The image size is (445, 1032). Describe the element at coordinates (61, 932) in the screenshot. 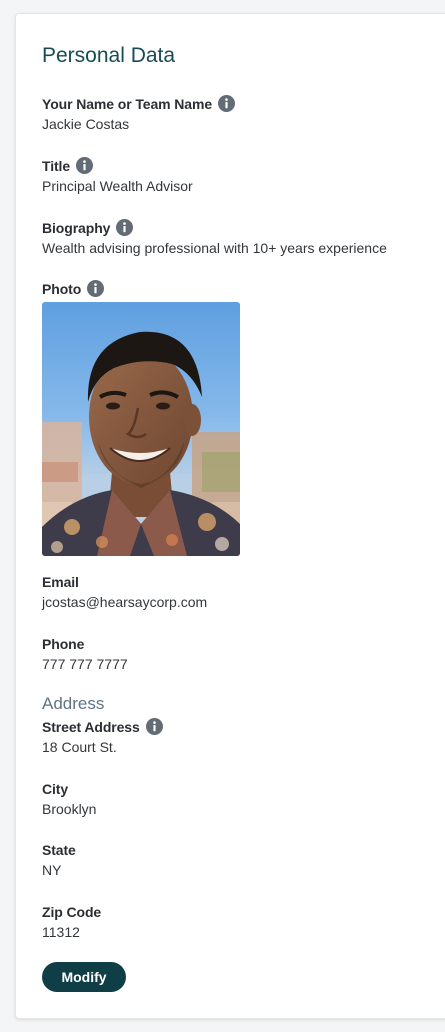

I see `zip-code-value: 11312` at that location.